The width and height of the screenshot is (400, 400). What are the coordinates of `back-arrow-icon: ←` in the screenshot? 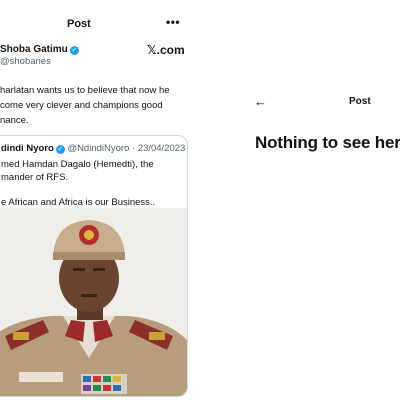 It's located at (260, 101).